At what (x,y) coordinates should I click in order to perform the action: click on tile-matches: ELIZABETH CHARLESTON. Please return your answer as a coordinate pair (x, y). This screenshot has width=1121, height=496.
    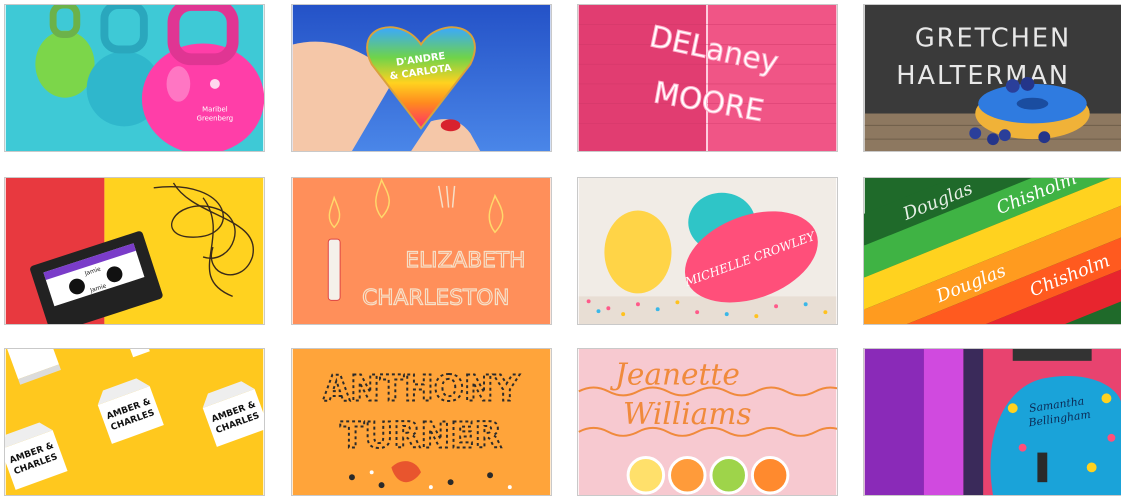
    Looking at the image, I should click on (421, 251).